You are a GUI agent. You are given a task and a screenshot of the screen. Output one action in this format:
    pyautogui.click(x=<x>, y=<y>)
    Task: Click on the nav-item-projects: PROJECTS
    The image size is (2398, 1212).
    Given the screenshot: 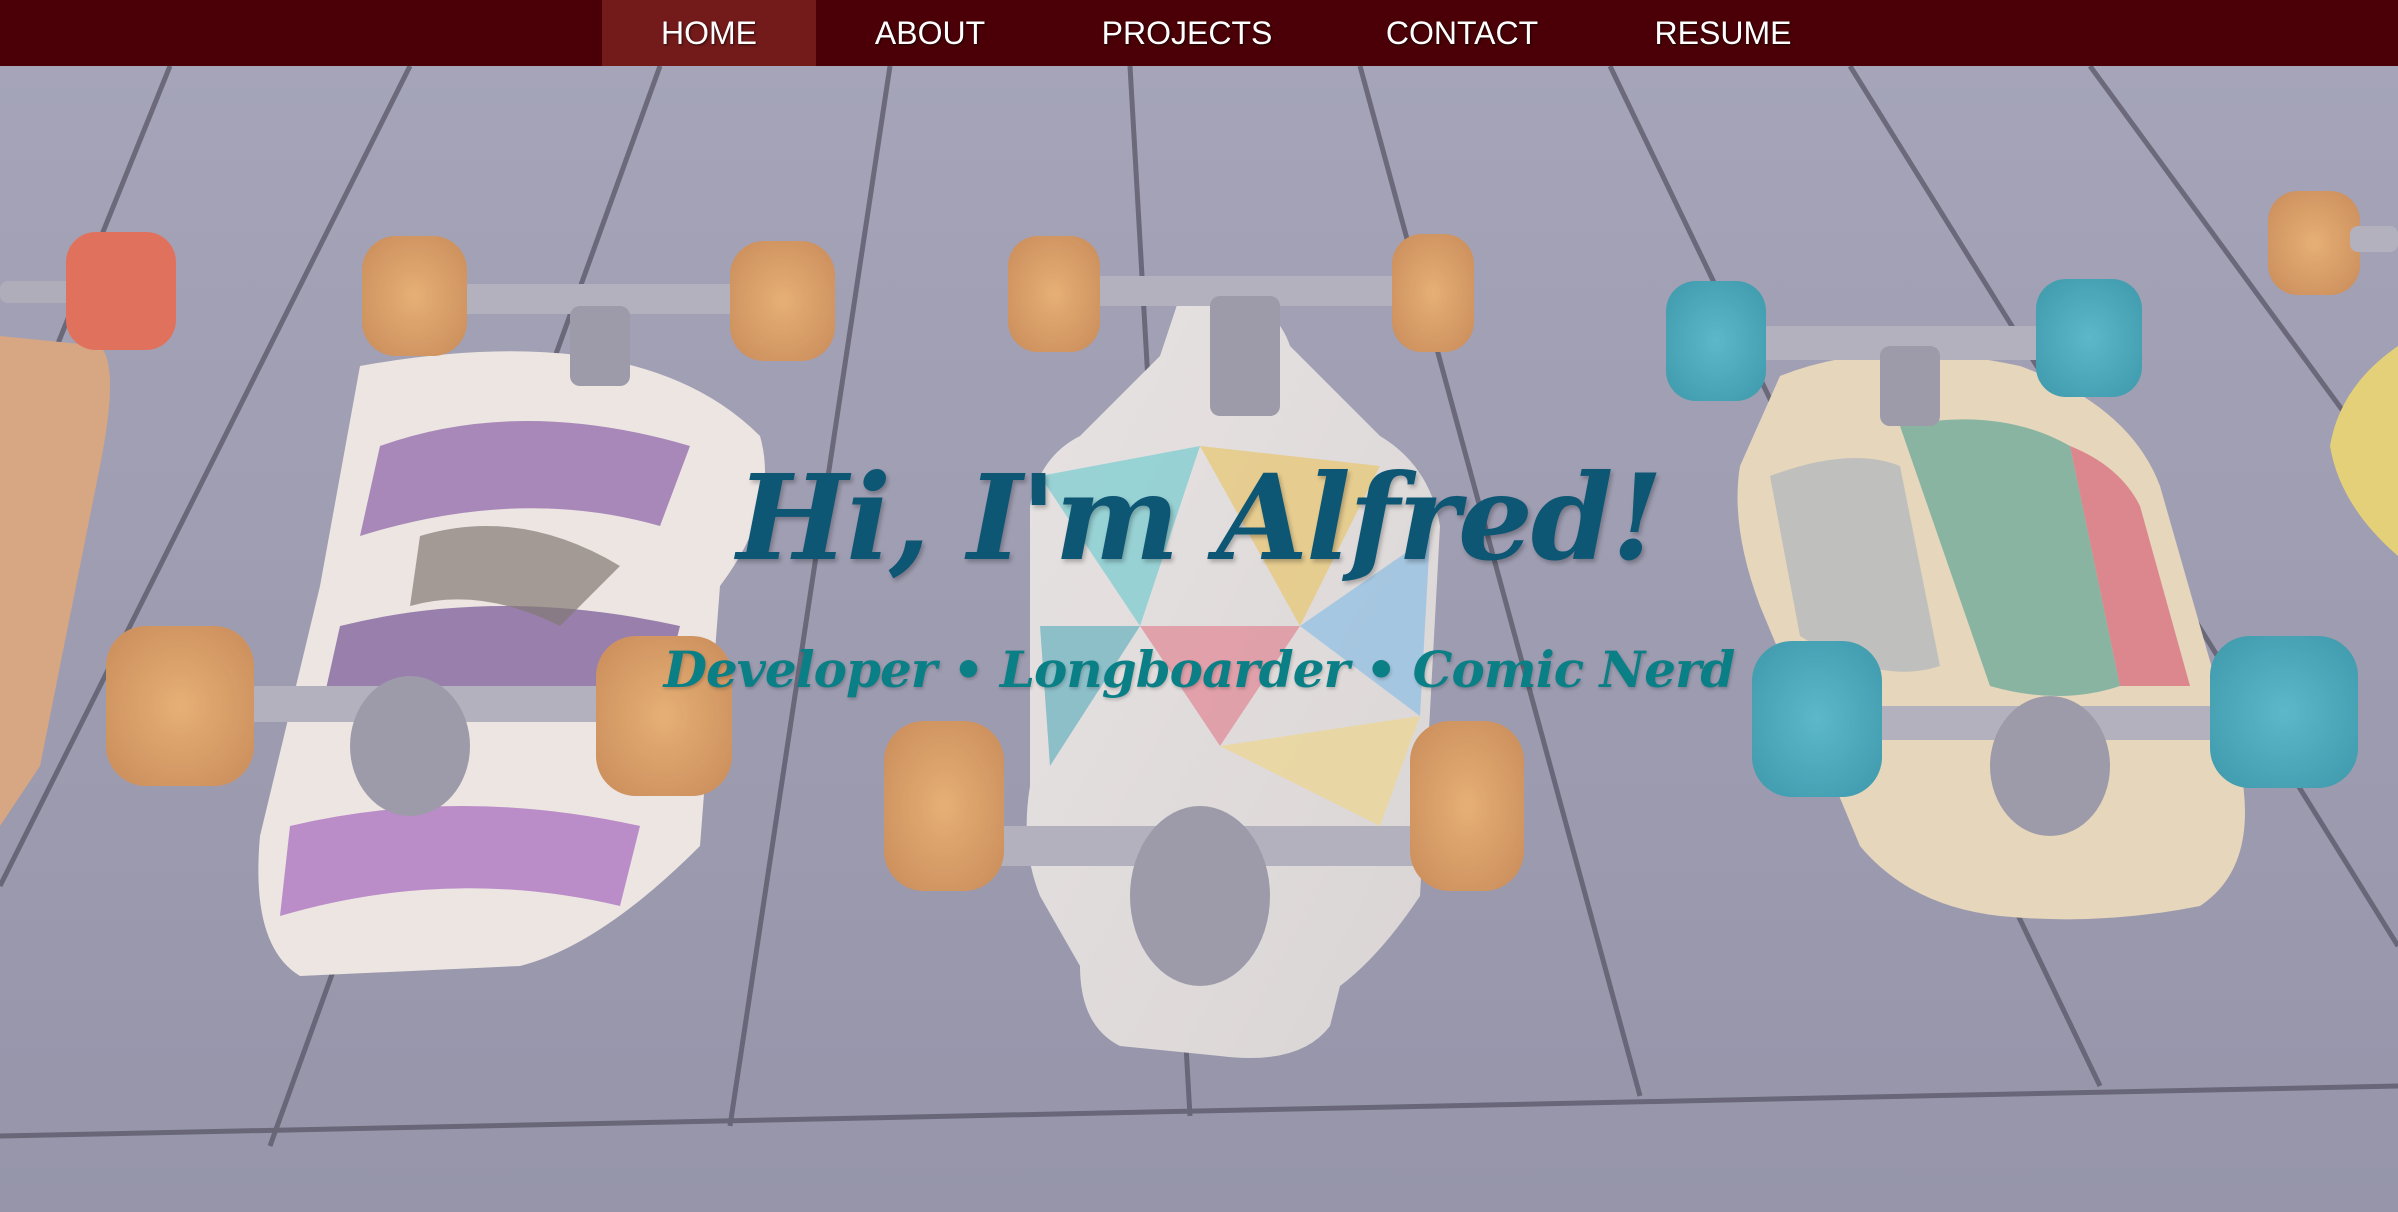 What is the action you would take?
    pyautogui.click(x=1187, y=33)
    